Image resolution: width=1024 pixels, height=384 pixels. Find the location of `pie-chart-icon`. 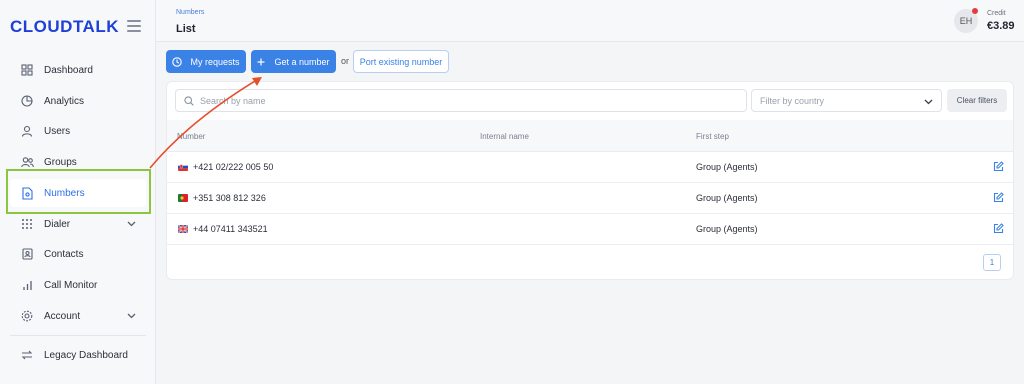

pie-chart-icon is located at coordinates (27, 101).